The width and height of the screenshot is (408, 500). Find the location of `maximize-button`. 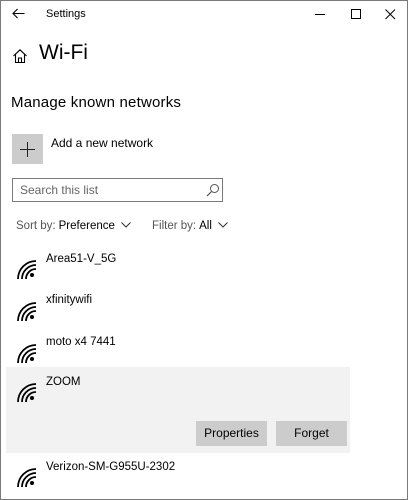

maximize-button is located at coordinates (356, 14).